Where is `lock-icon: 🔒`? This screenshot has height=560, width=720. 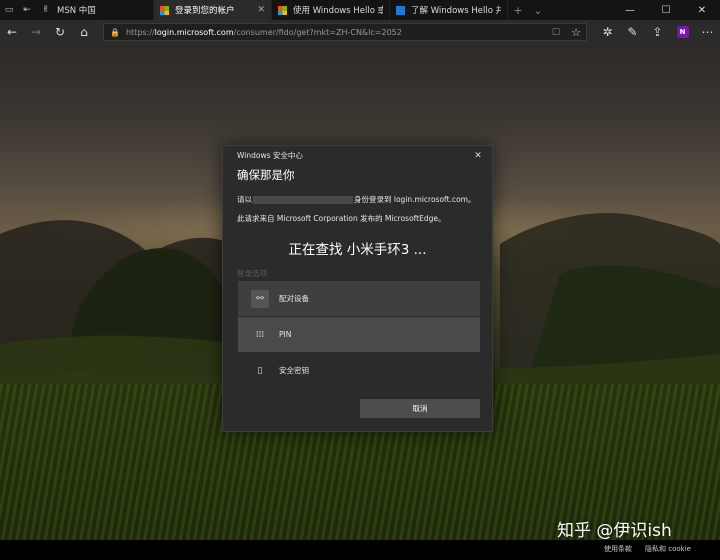 lock-icon: 🔒 is located at coordinates (115, 32).